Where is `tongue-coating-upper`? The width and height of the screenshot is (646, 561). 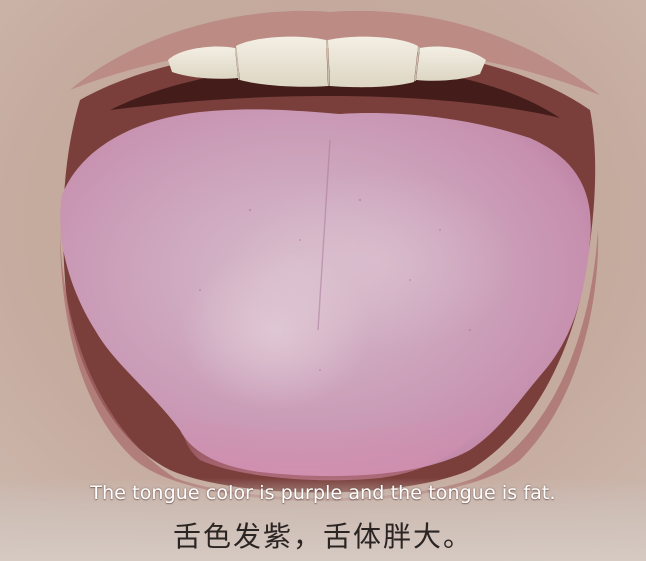
tongue-coating-upper is located at coordinates (380, 260).